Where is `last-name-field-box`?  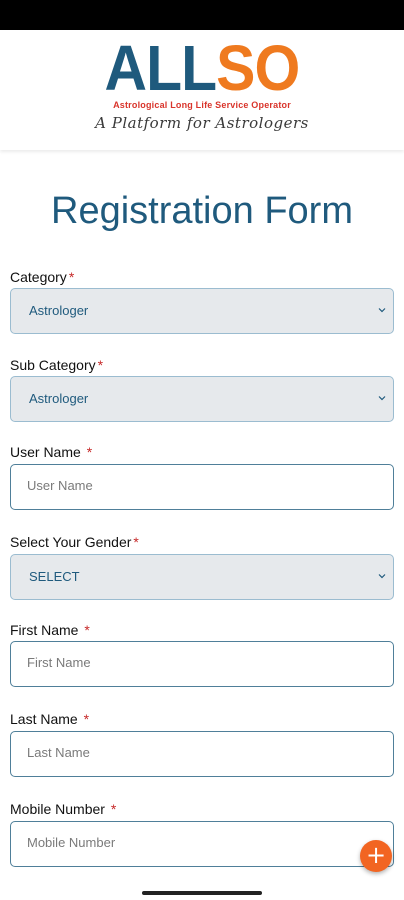 last-name-field-box is located at coordinates (202, 754).